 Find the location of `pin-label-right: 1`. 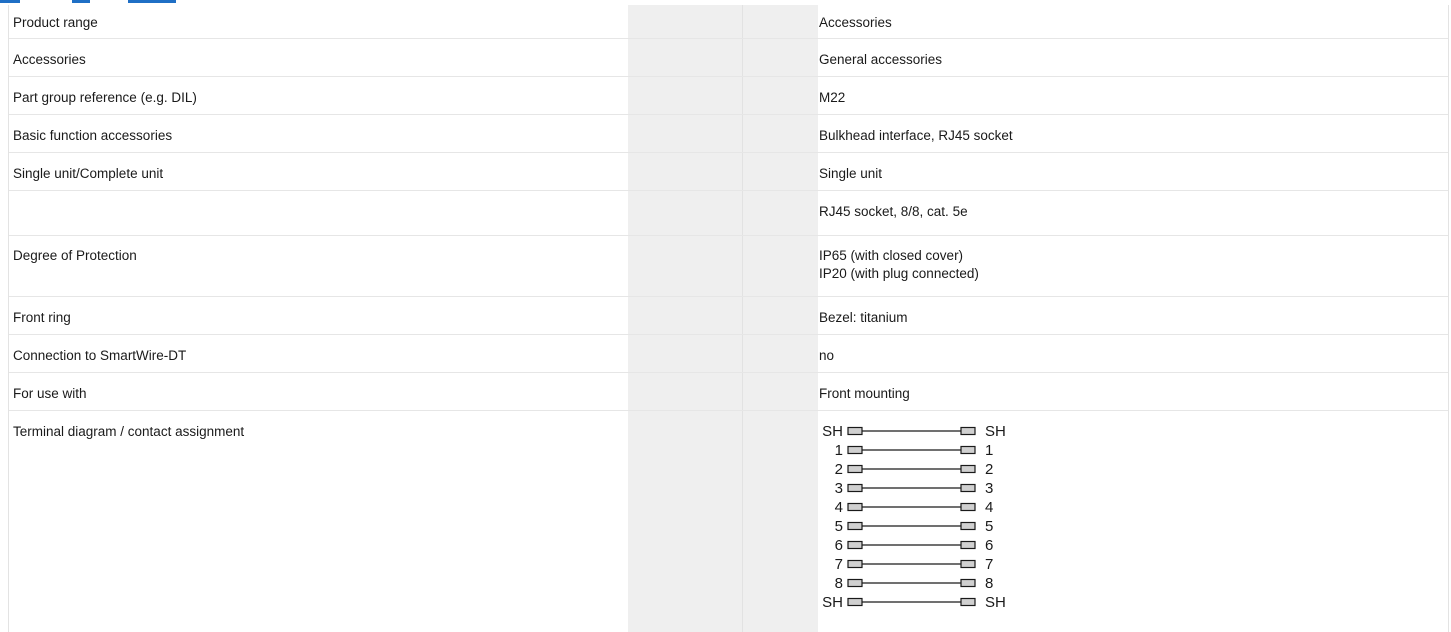

pin-label-right: 1 is located at coordinates (989, 450).